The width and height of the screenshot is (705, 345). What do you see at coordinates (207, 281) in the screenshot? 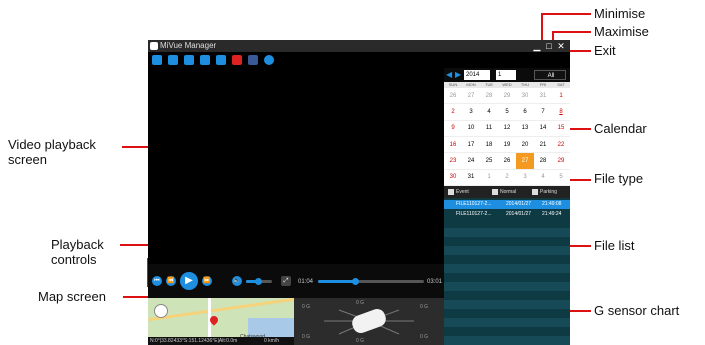
I see `fast-forward-button: ⏩` at bounding box center [207, 281].